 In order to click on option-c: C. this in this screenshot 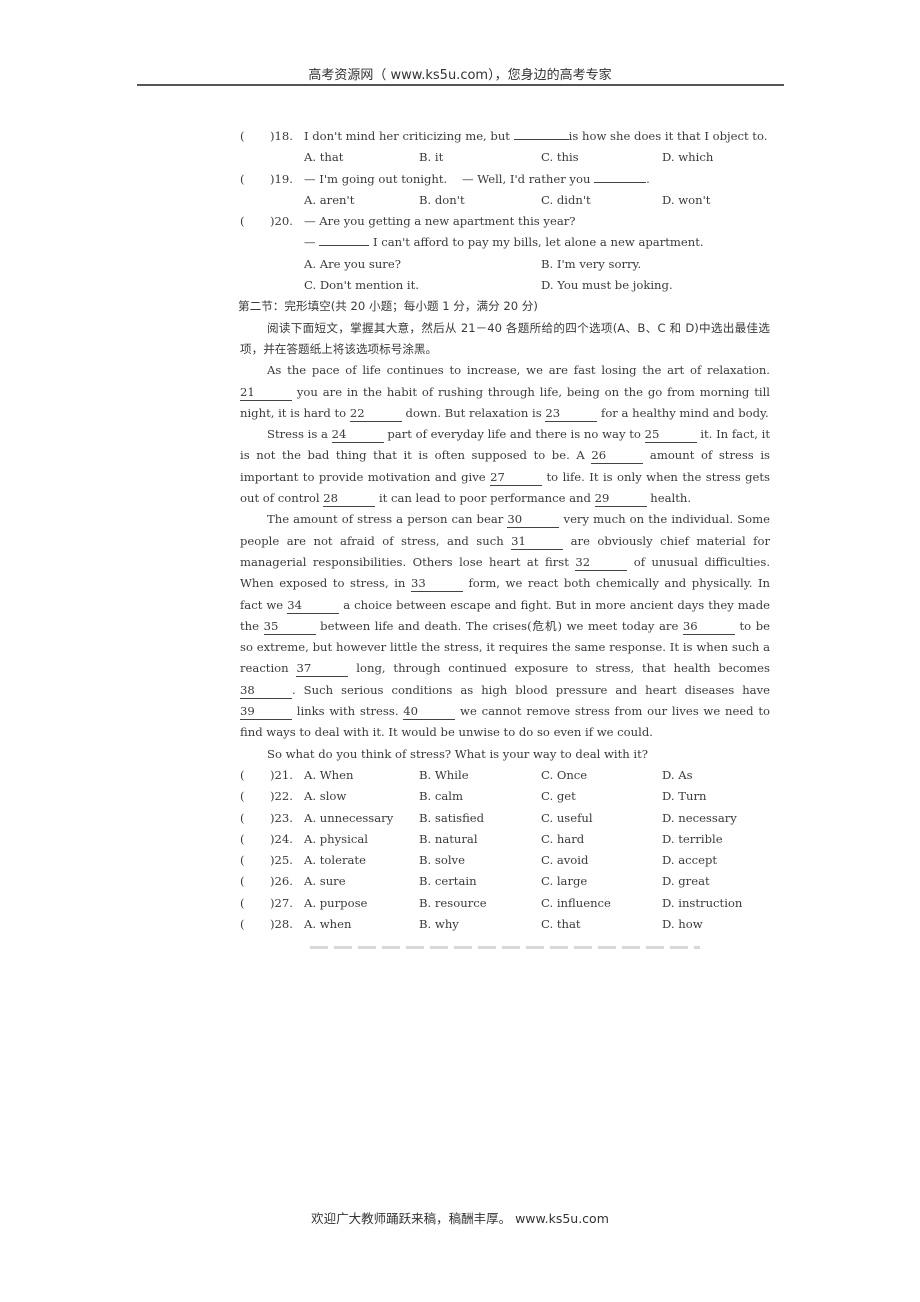, I will do `click(560, 157)`.